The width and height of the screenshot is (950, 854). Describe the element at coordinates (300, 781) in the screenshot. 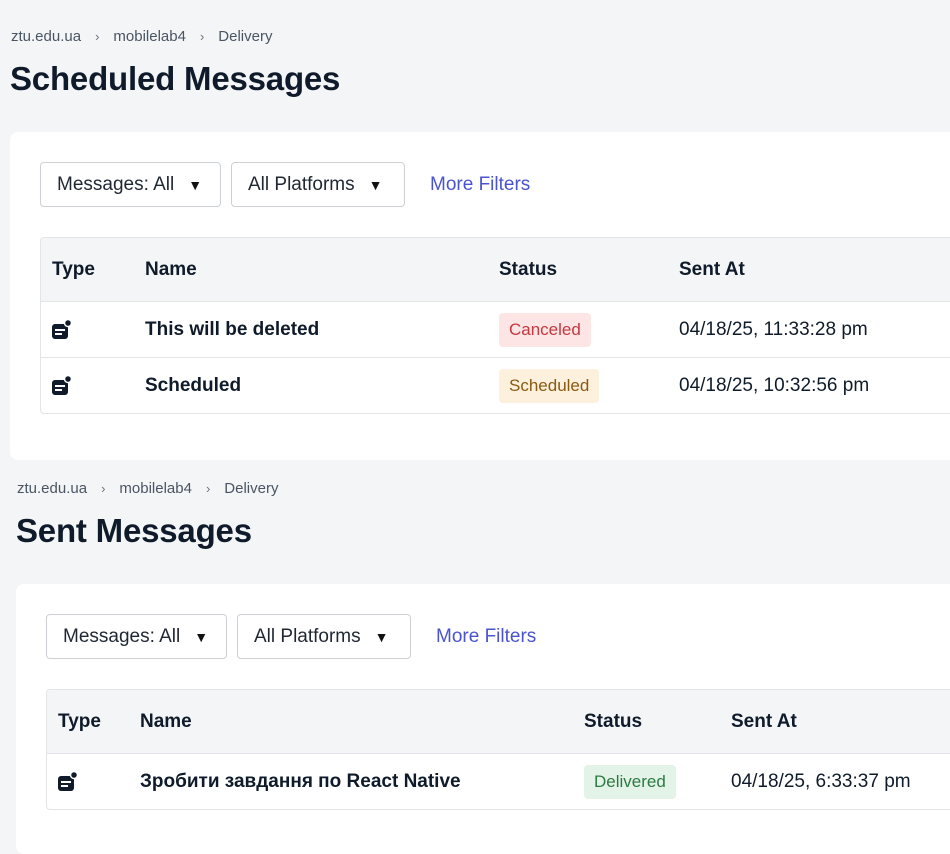

I see `message-name: Зробити завдання по React Native` at that location.